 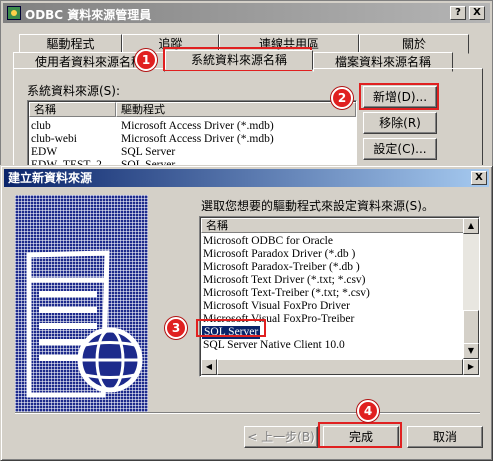 What do you see at coordinates (246, 13) in the screenshot?
I see `odbc-title-bar: ODBC 資料來源管理員 ? X` at bounding box center [246, 13].